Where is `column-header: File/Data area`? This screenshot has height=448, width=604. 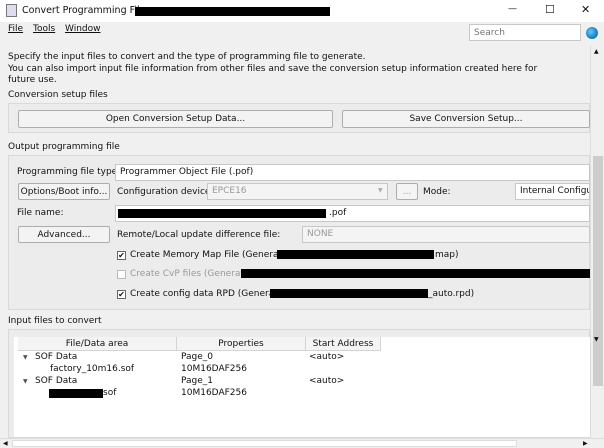 column-header: File/Data area is located at coordinates (97, 344).